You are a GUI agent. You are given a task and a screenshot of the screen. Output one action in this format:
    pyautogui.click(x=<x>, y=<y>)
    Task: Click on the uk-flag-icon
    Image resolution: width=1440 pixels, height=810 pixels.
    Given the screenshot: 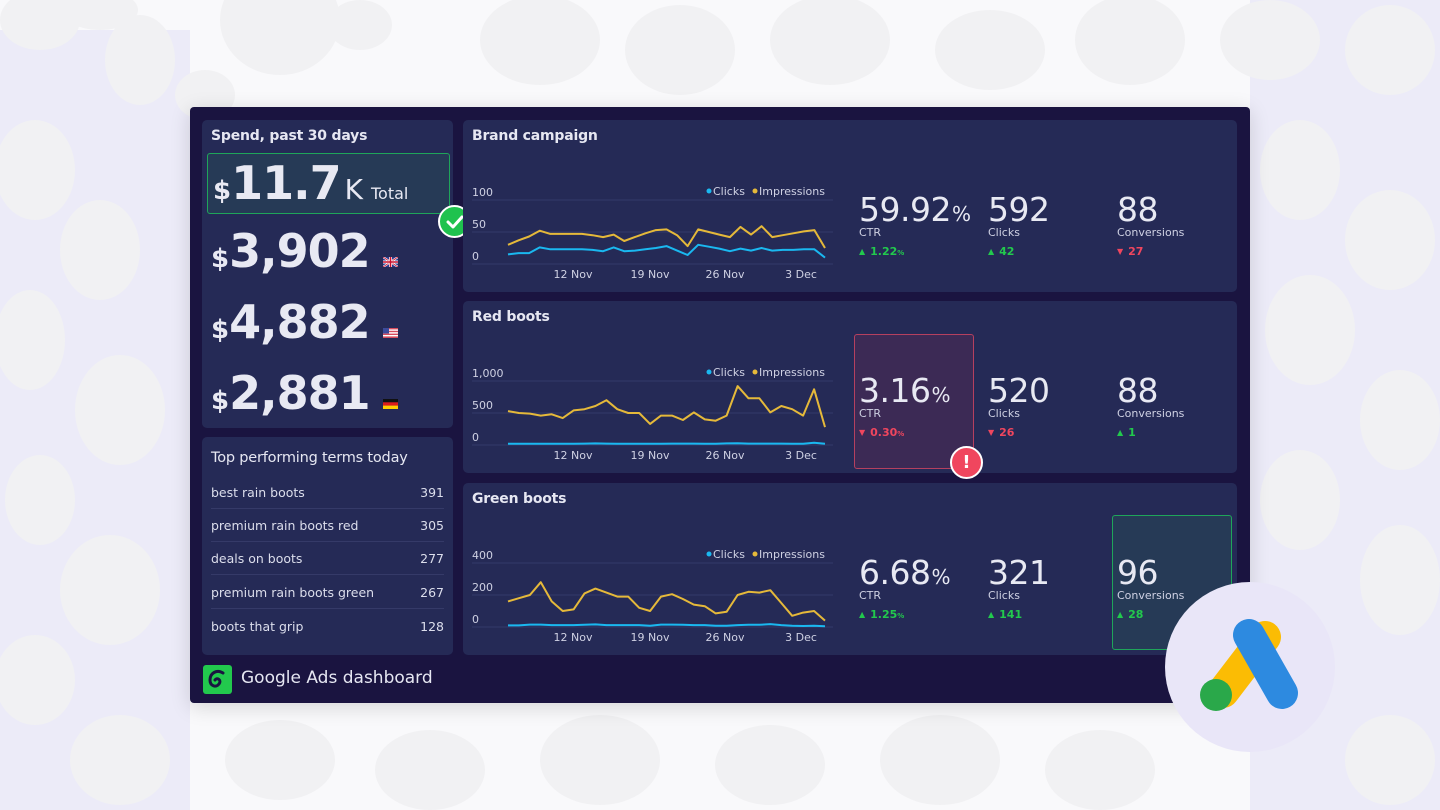 What is the action you would take?
    pyautogui.click(x=390, y=262)
    